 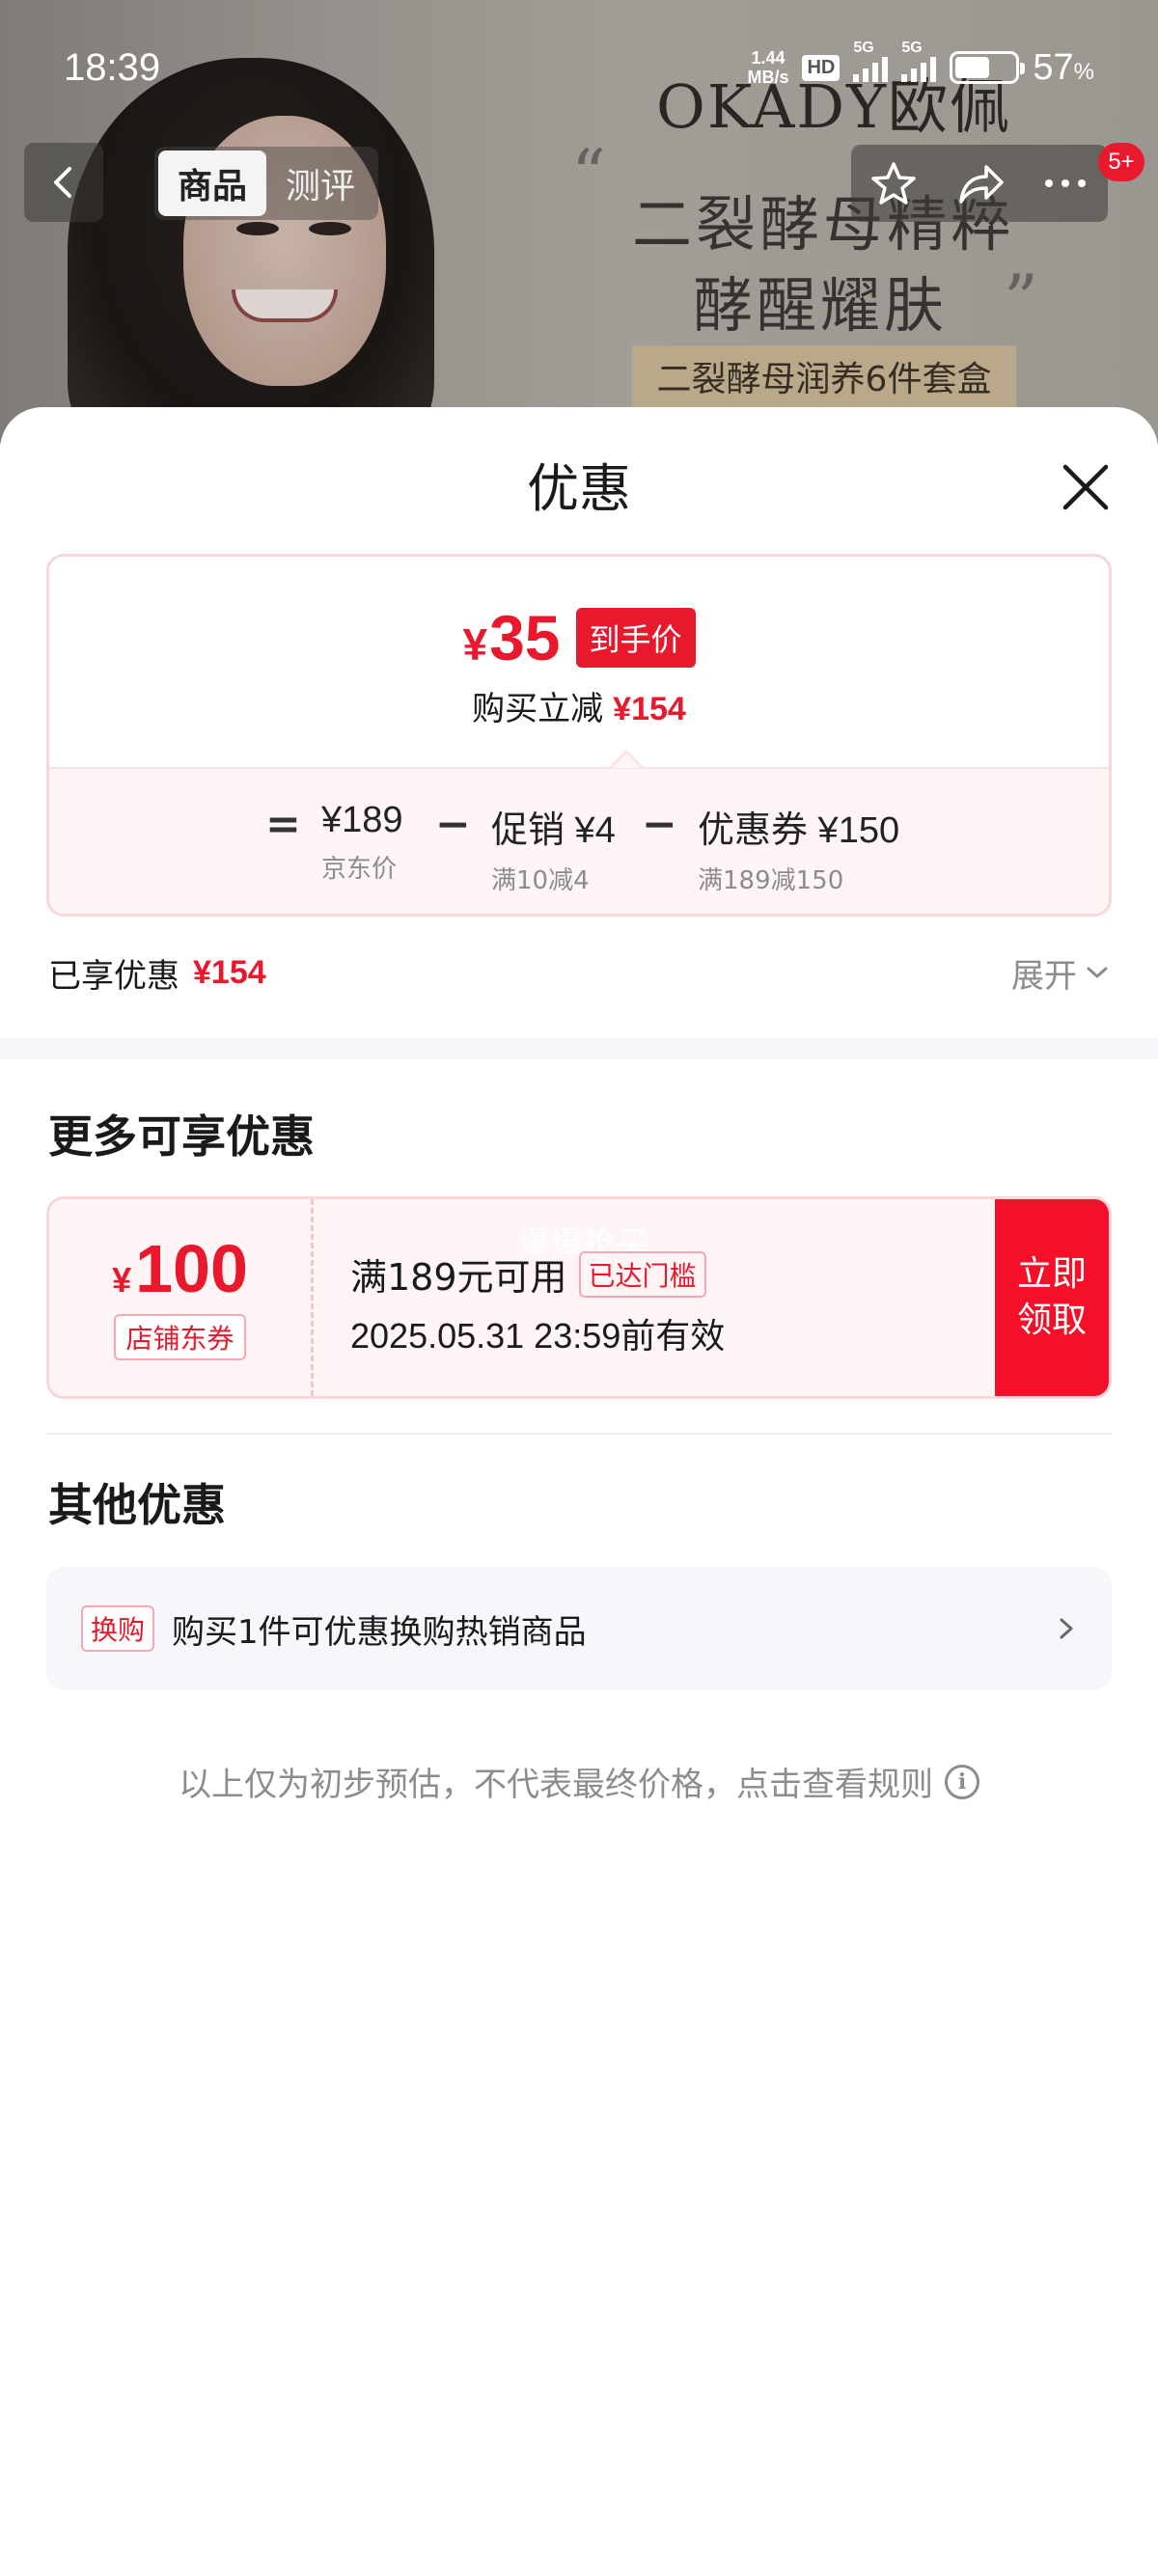 What do you see at coordinates (113, 976) in the screenshot?
I see `enjoyed-label: 已享优惠` at bounding box center [113, 976].